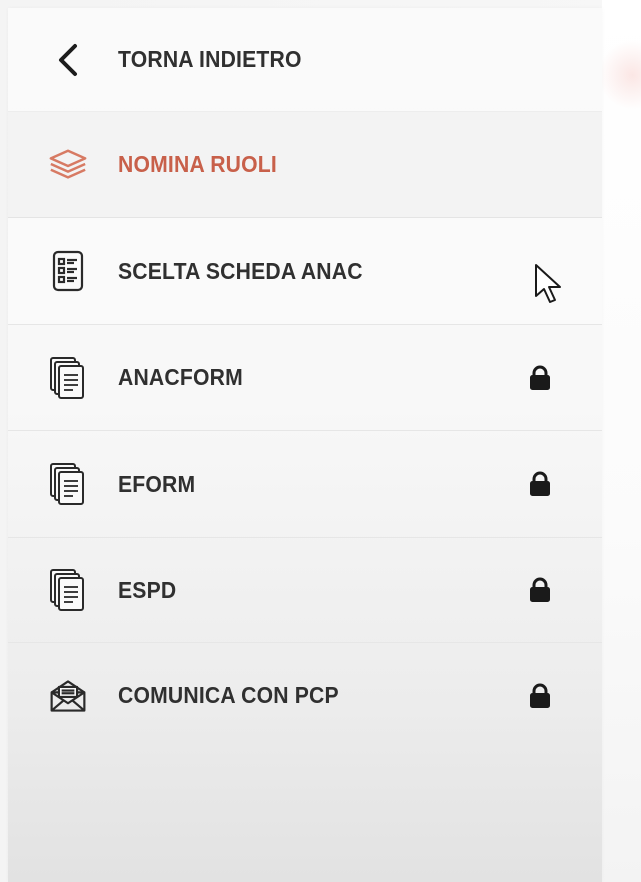  Describe the element at coordinates (68, 60) in the screenshot. I see `chevron-left-icon` at that location.